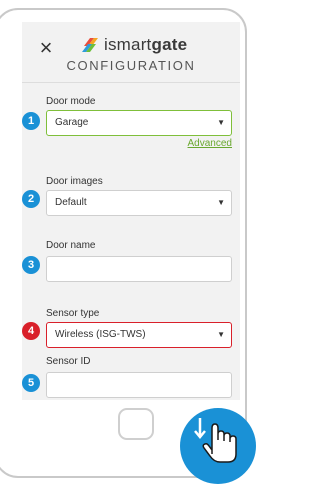  What do you see at coordinates (31, 121) in the screenshot?
I see `step-badge-1: 1` at bounding box center [31, 121].